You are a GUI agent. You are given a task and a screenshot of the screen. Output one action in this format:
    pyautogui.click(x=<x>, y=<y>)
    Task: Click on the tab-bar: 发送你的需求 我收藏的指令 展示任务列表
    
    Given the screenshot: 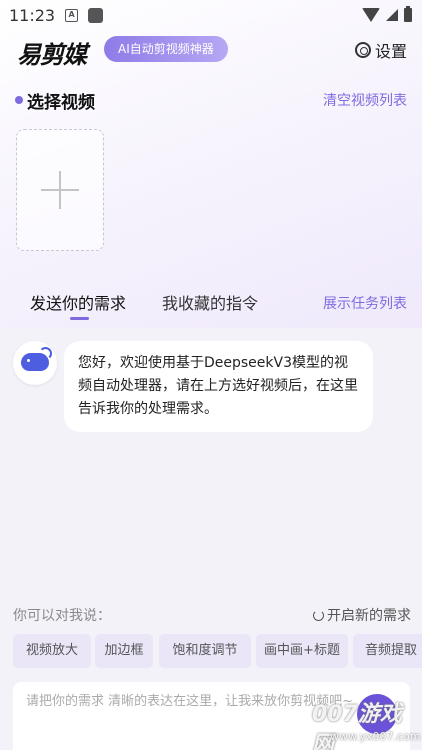 What is the action you would take?
    pyautogui.click(x=211, y=305)
    